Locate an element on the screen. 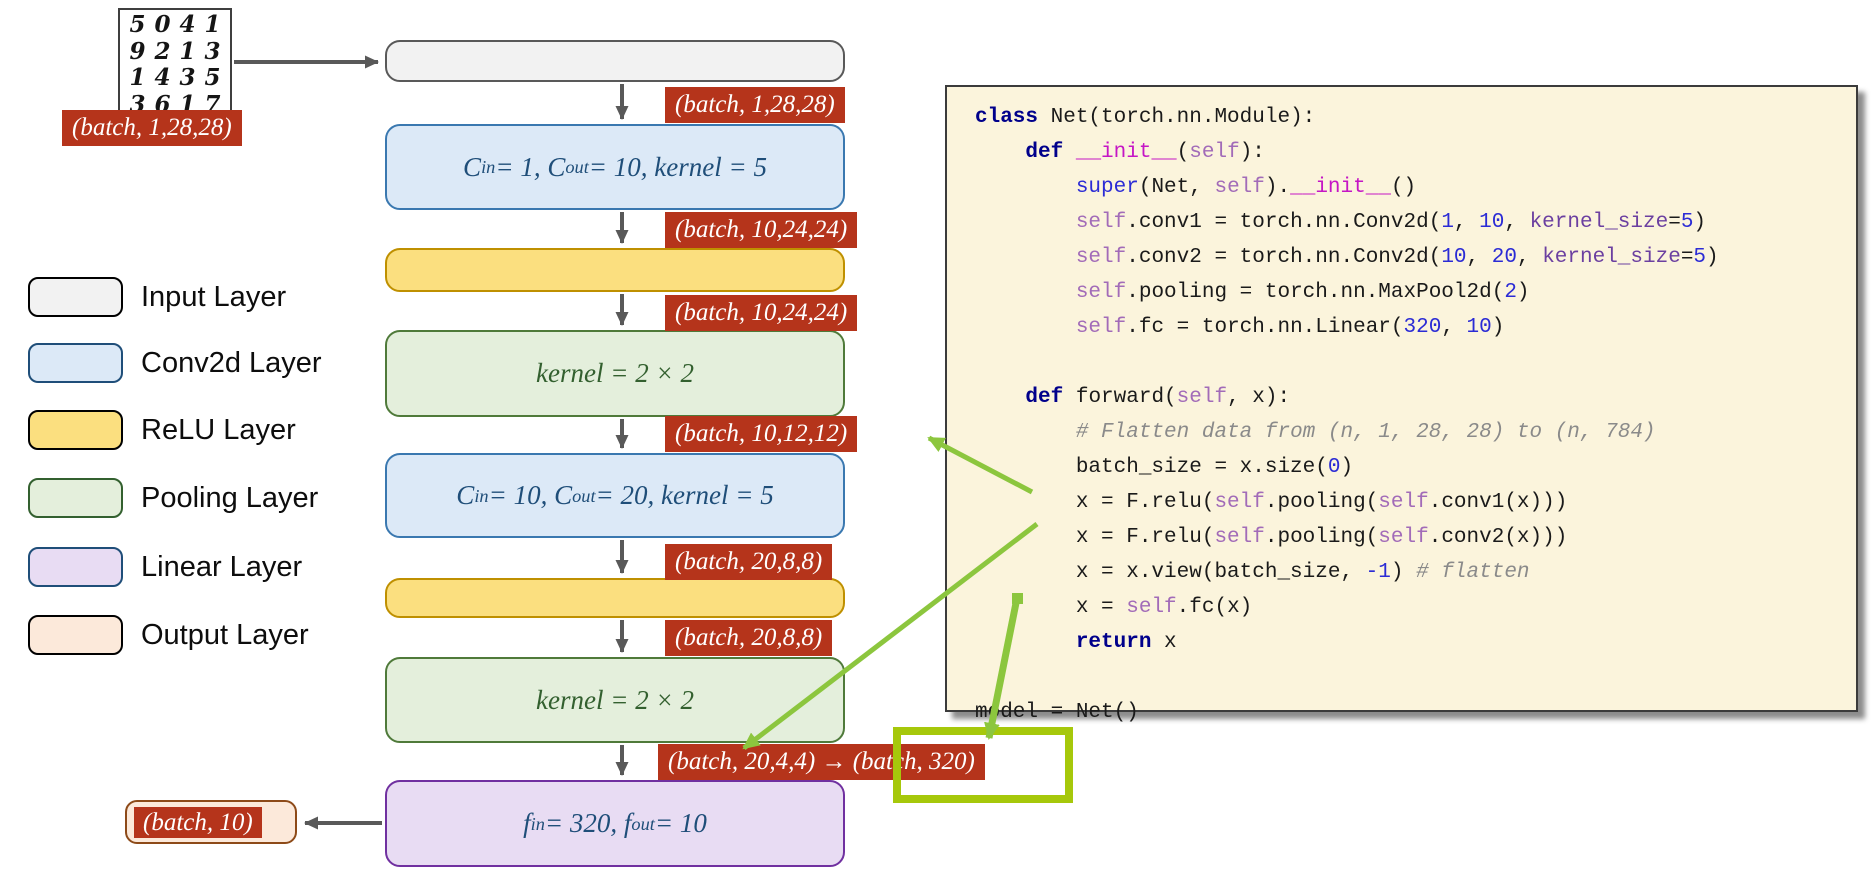  tensor-shape-badge-3: (batch, 10,24,24) is located at coordinates (761, 313).